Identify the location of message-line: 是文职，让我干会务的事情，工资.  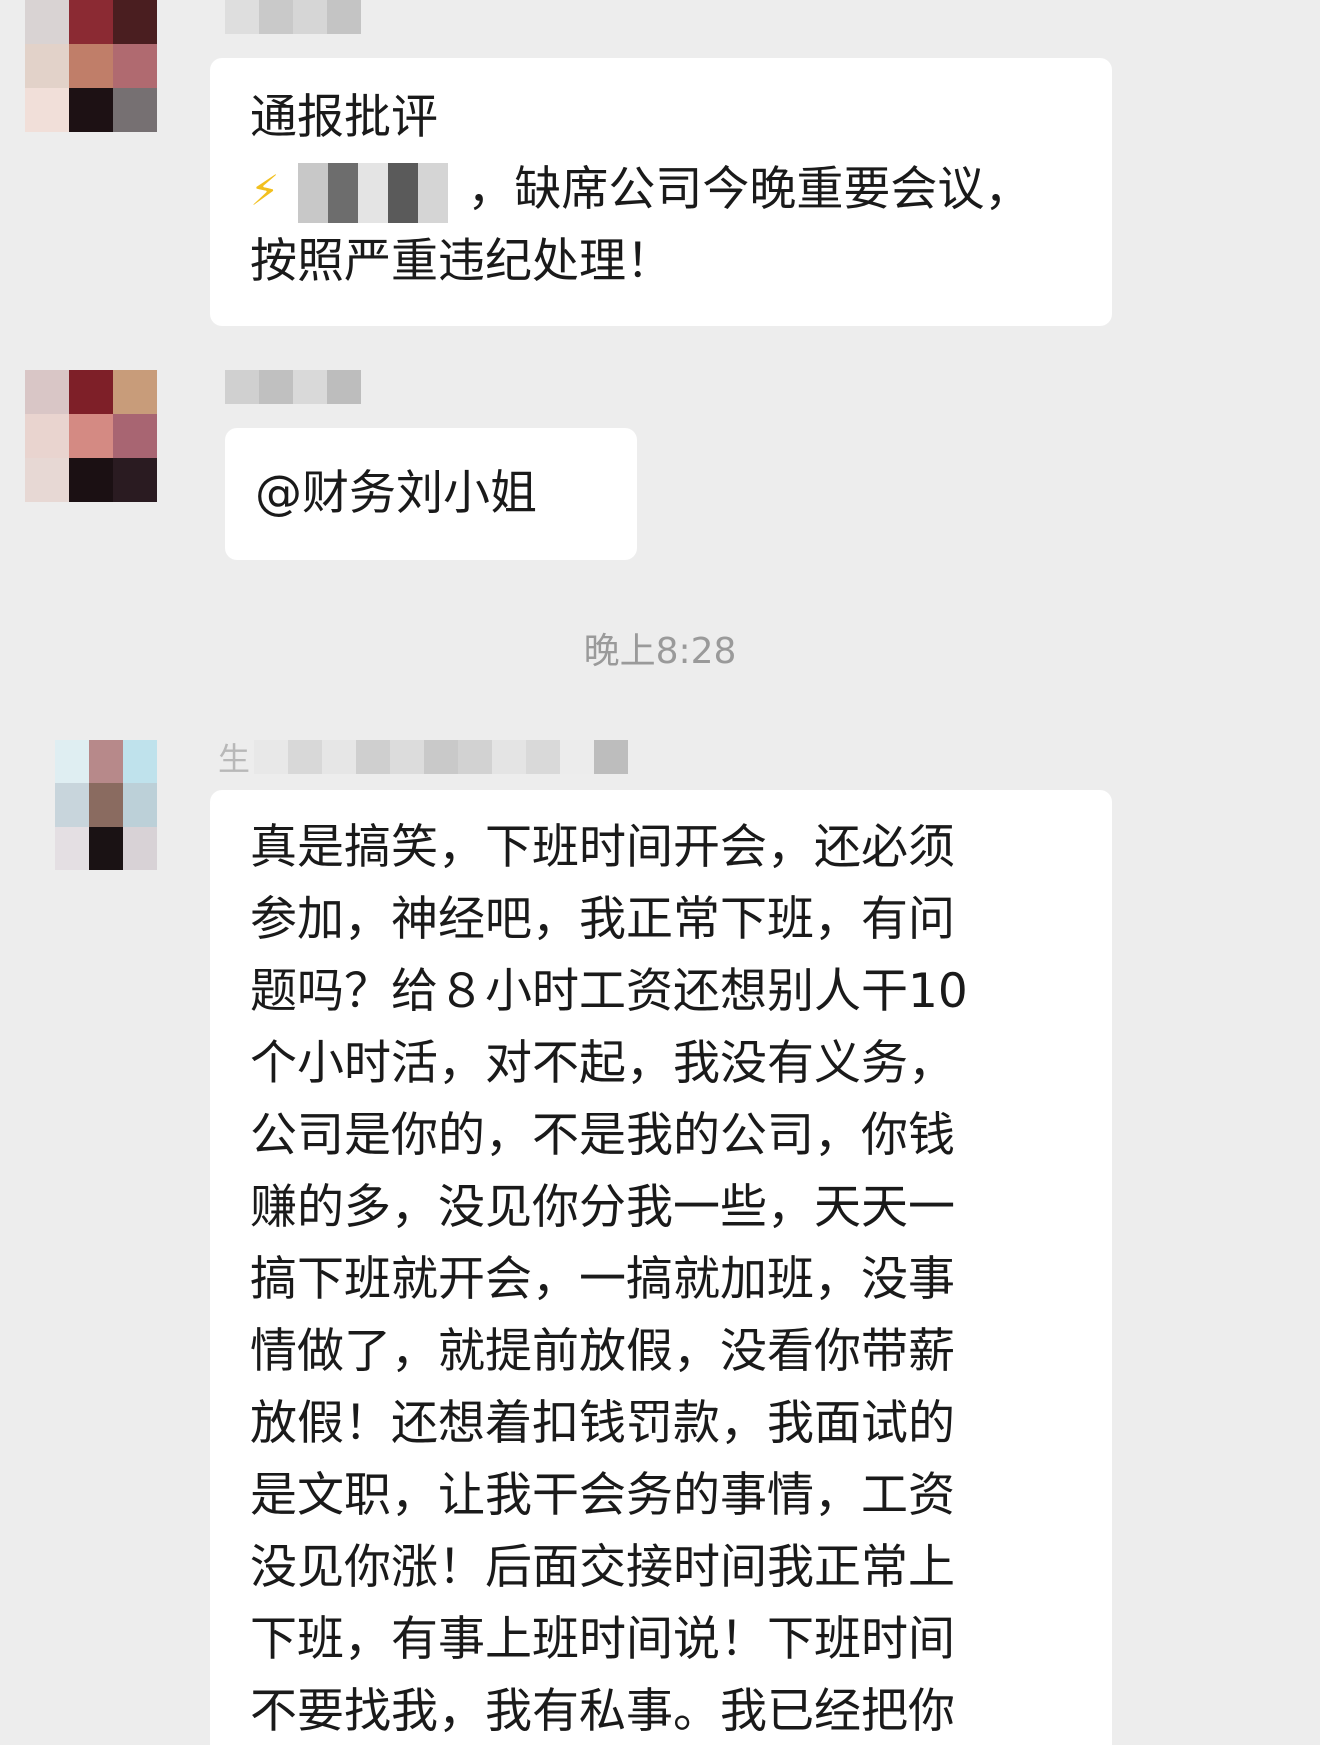
(602, 1495).